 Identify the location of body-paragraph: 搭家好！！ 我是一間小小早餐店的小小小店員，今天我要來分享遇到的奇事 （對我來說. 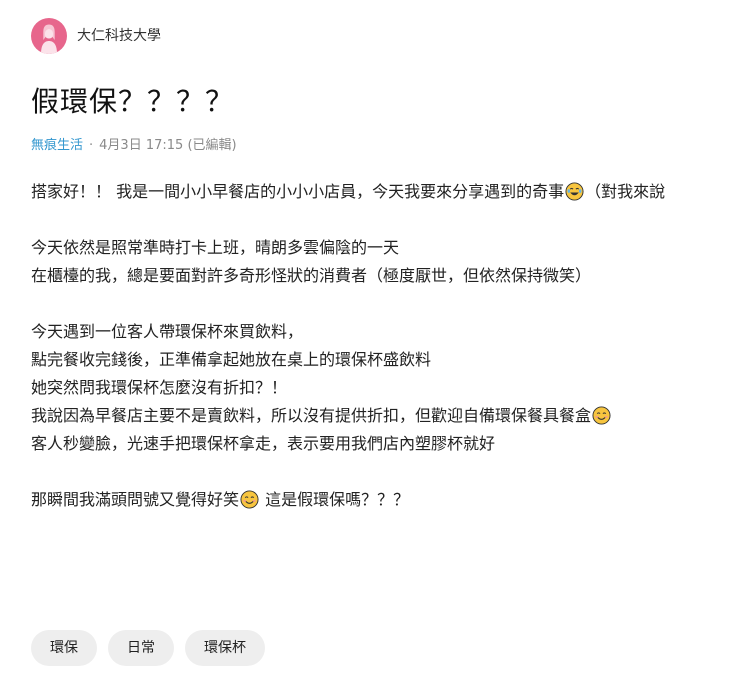
(371, 192).